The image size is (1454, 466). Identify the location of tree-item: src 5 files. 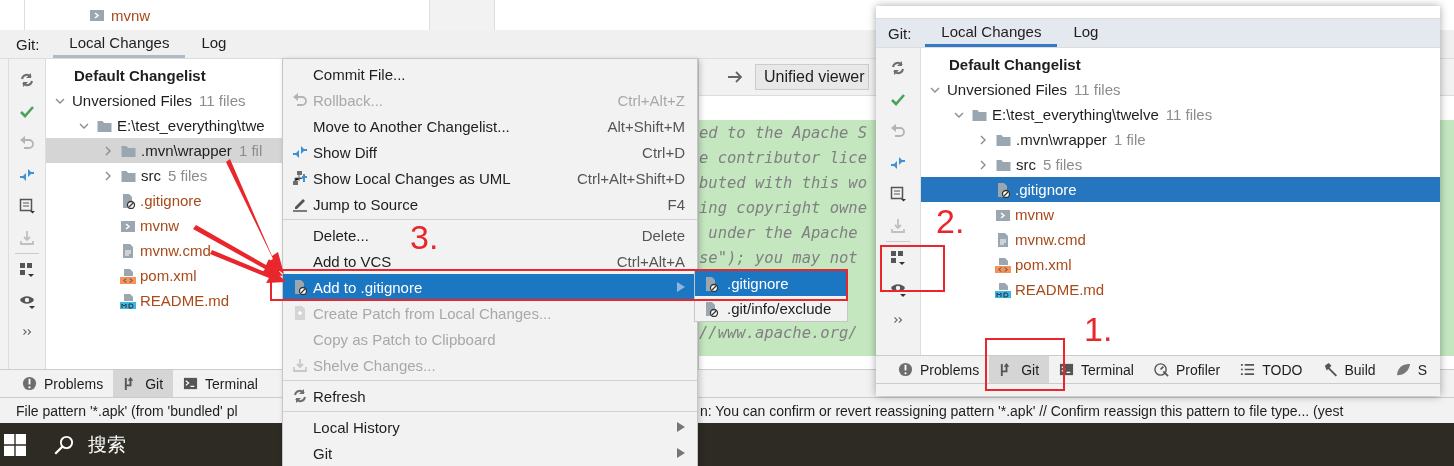
(1207, 164).